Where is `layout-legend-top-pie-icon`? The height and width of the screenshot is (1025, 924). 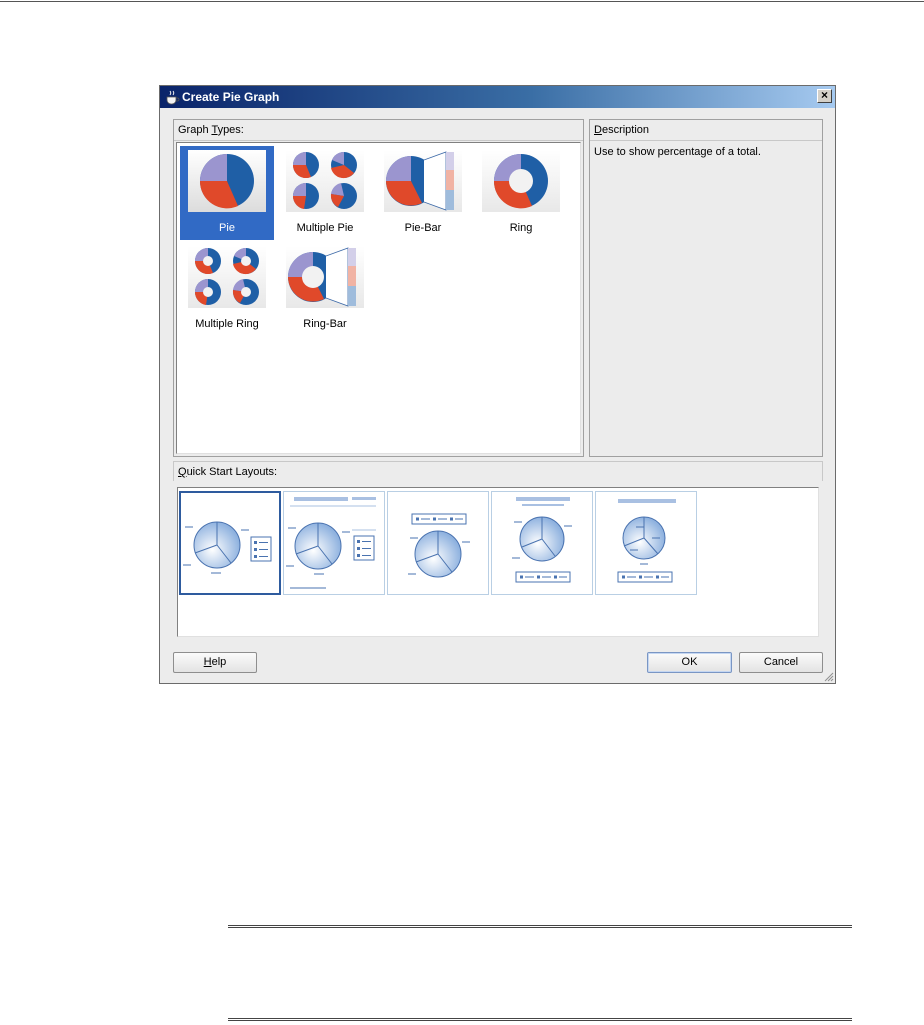
layout-legend-top-pie-icon is located at coordinates (439, 545).